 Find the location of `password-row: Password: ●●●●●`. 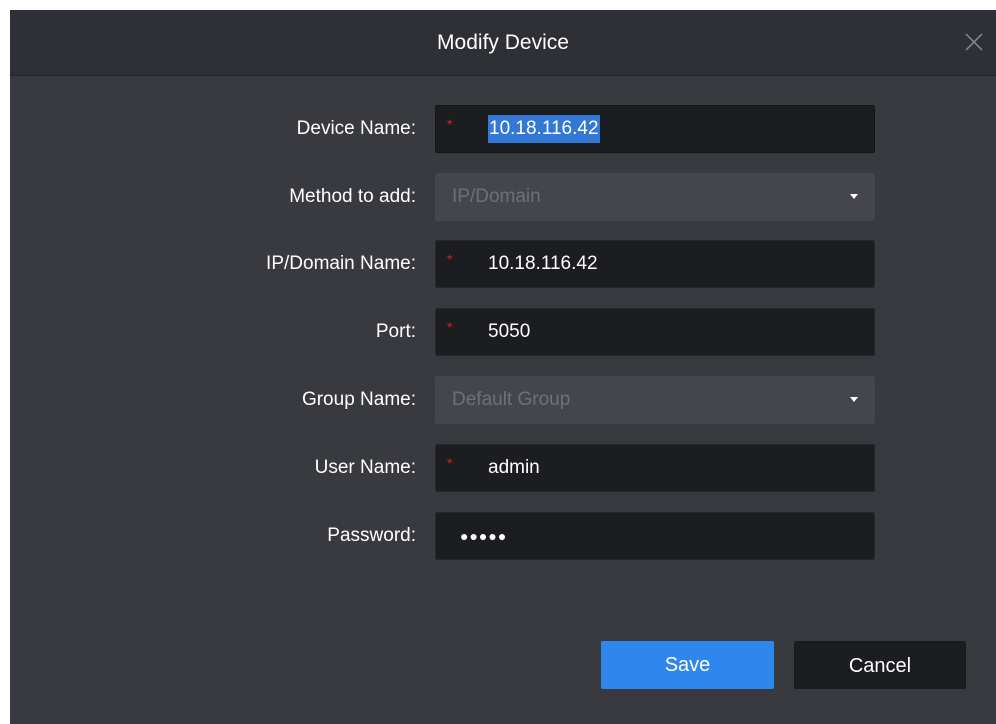

password-row: Password: ●●●●● is located at coordinates (503, 536).